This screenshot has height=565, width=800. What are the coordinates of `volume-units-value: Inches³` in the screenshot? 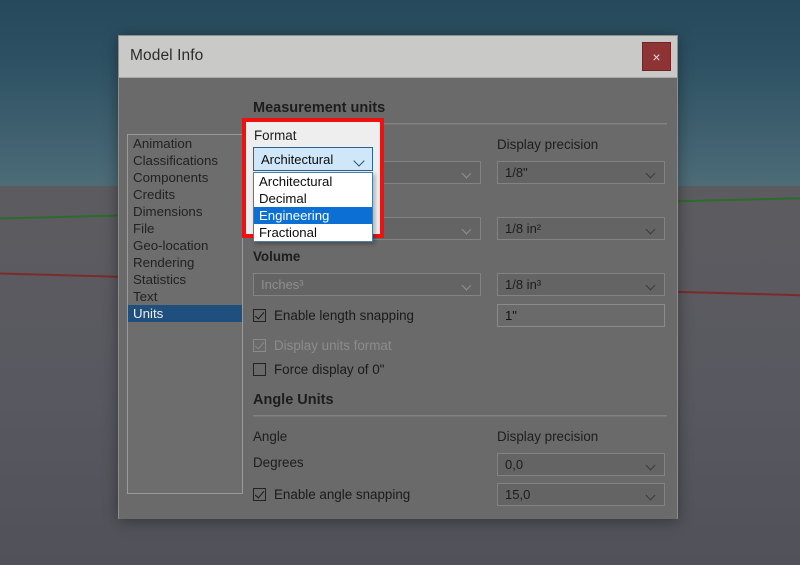 It's located at (282, 284).